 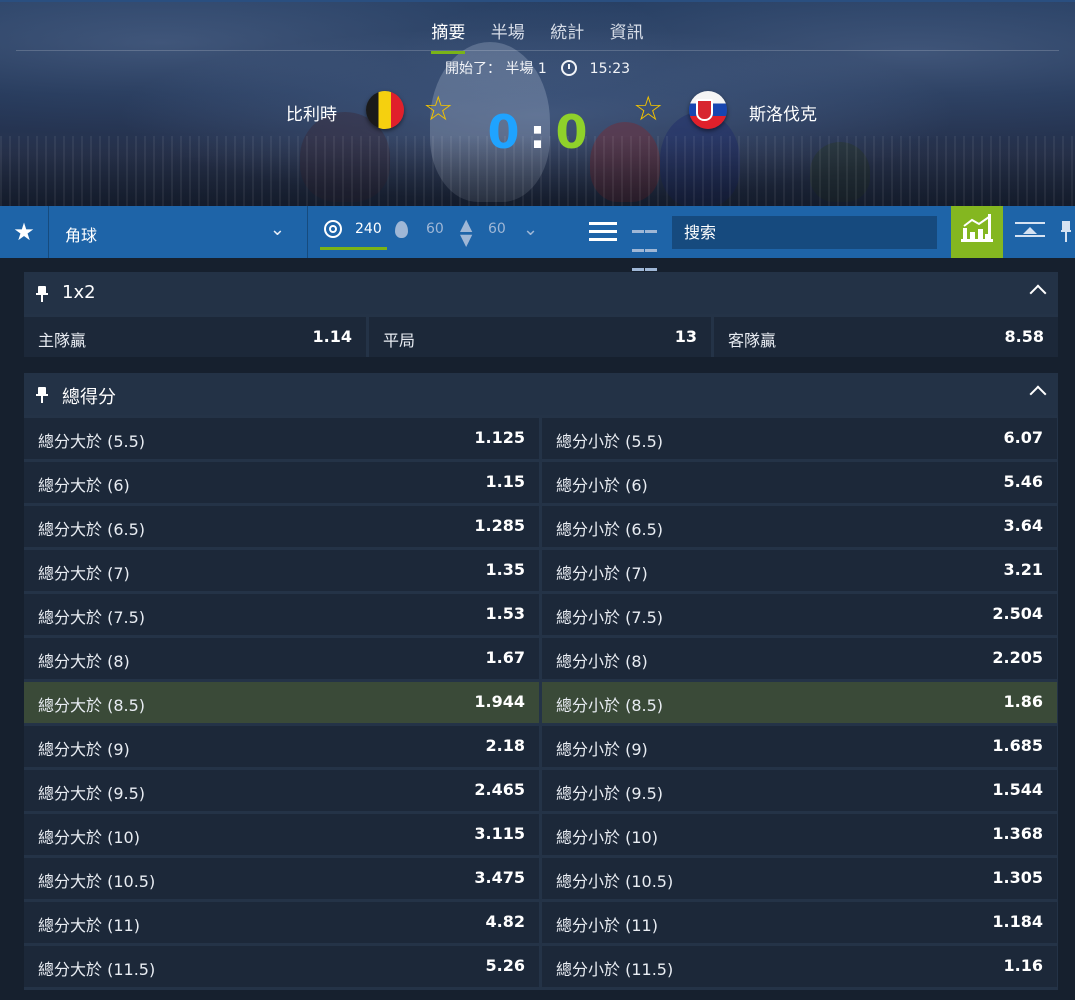 I want to click on outcome-label: 總分大於 (10.5), so click(x=97, y=881).